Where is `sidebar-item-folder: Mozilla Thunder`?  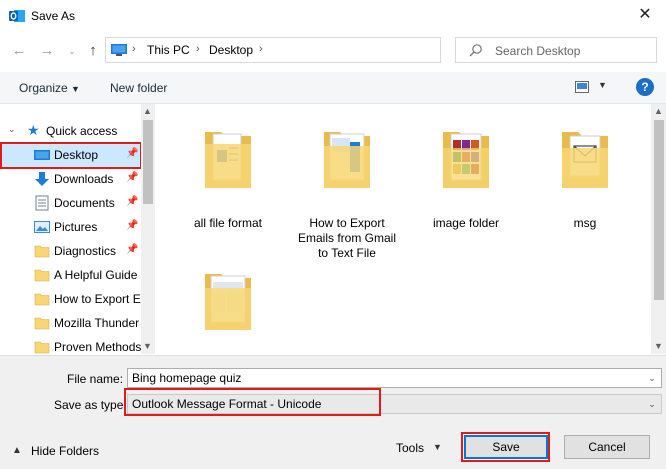
sidebar-item-folder: Mozilla Thunder is located at coordinates (70, 323).